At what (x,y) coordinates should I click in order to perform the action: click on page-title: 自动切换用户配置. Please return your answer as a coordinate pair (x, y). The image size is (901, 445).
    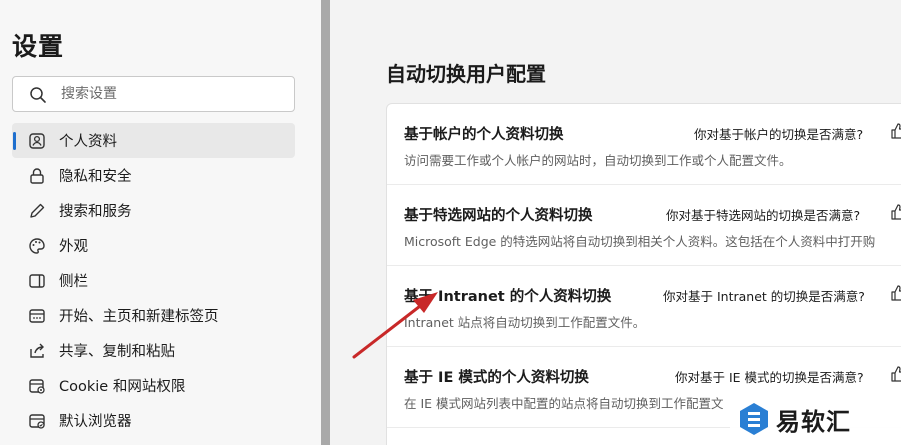
    Looking at the image, I should click on (466, 74).